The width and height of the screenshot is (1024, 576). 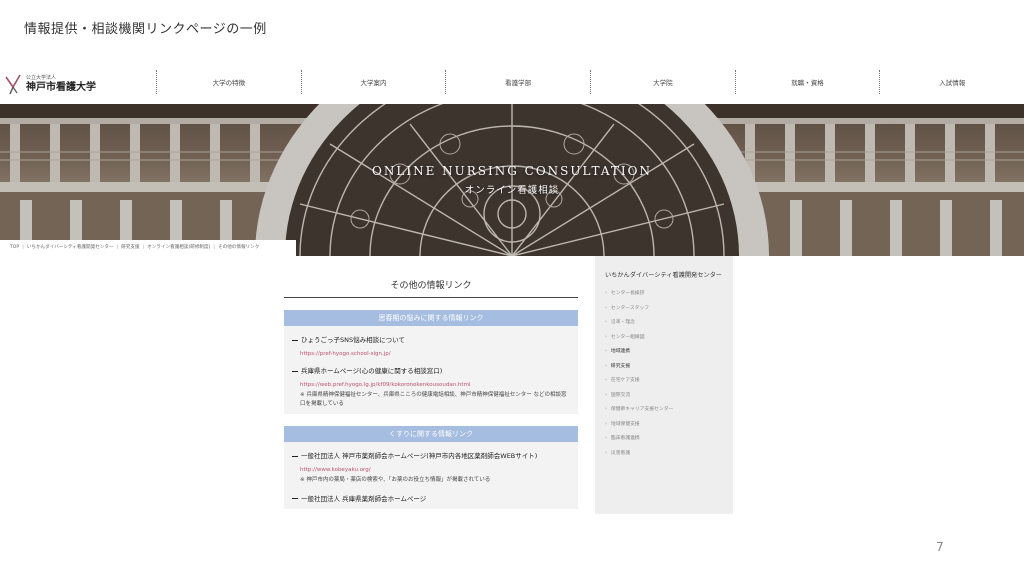 I want to click on nav-item-features: 大学の特徴, so click(x=228, y=82).